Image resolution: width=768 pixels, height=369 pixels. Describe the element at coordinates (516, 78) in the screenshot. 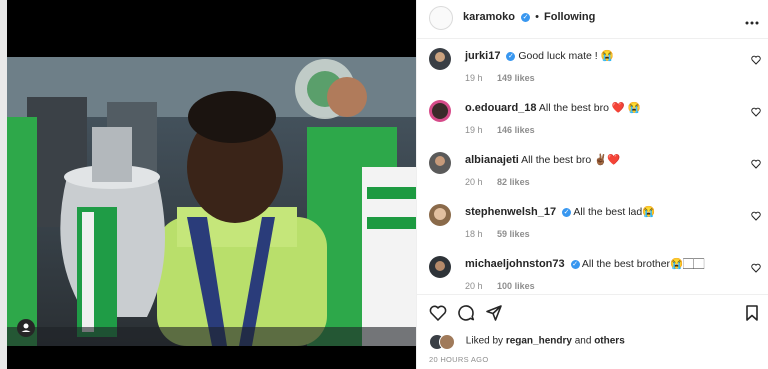

I see `comment-likes: 149 likes` at that location.